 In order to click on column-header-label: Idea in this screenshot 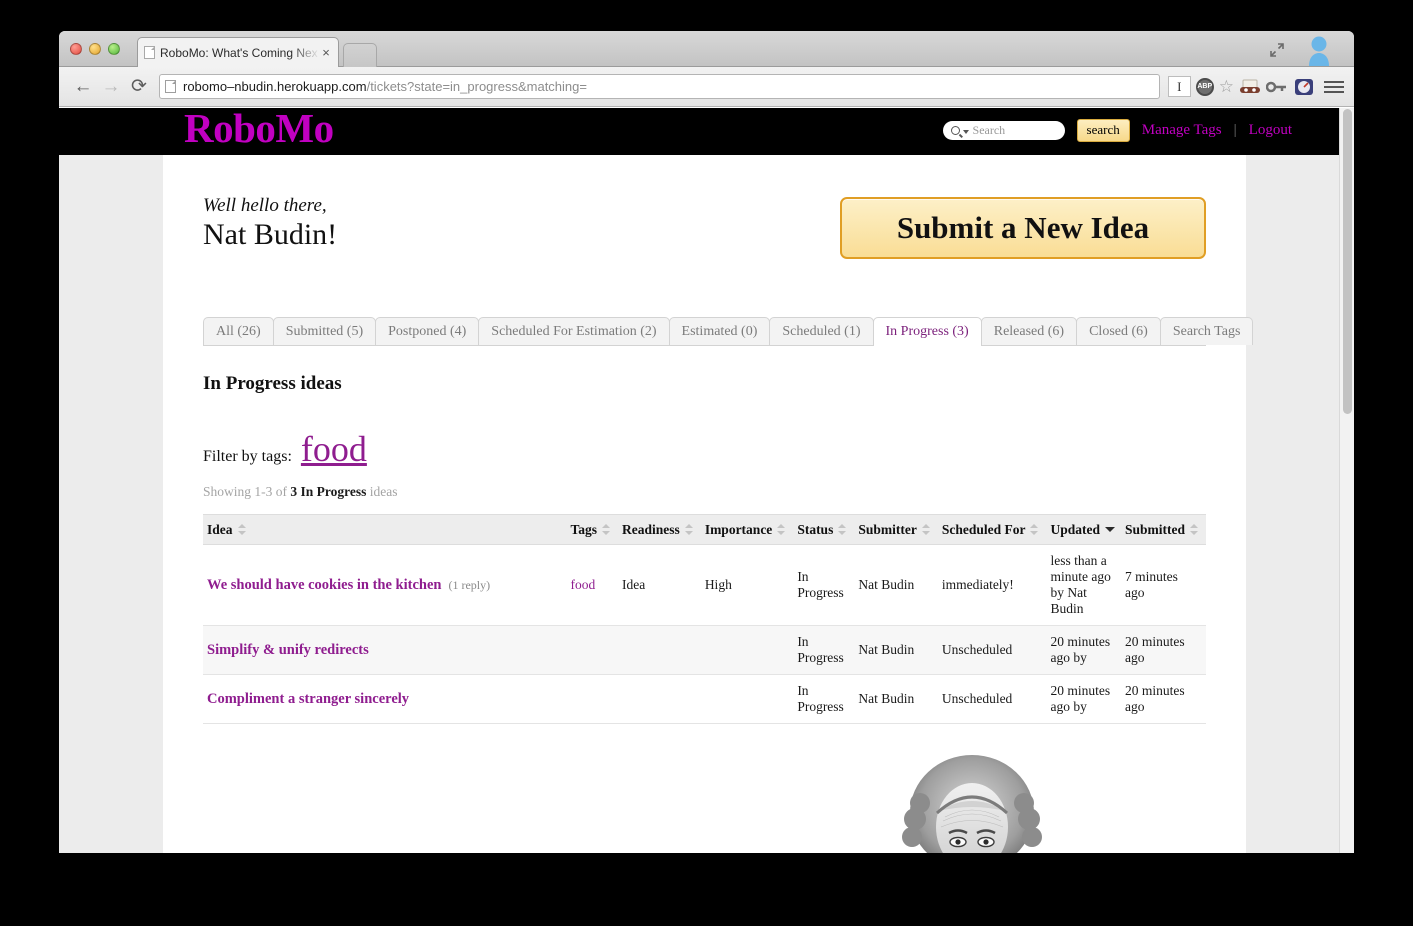, I will do `click(220, 529)`.